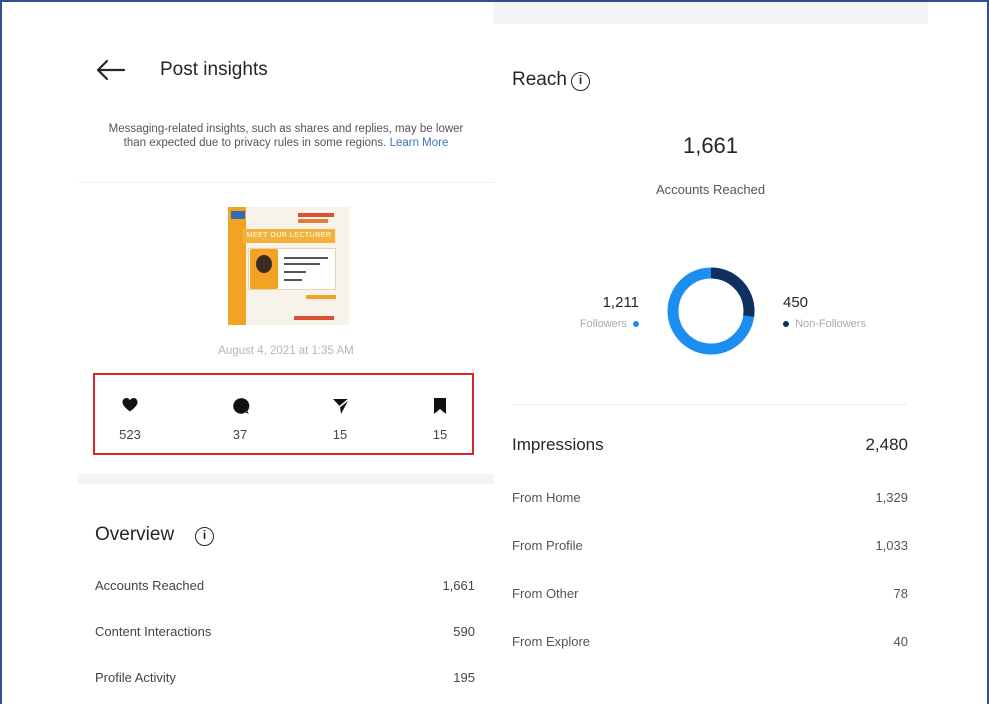 The height and width of the screenshot is (704, 989). Describe the element at coordinates (241, 406) in the screenshot. I see `comment-icon` at that location.